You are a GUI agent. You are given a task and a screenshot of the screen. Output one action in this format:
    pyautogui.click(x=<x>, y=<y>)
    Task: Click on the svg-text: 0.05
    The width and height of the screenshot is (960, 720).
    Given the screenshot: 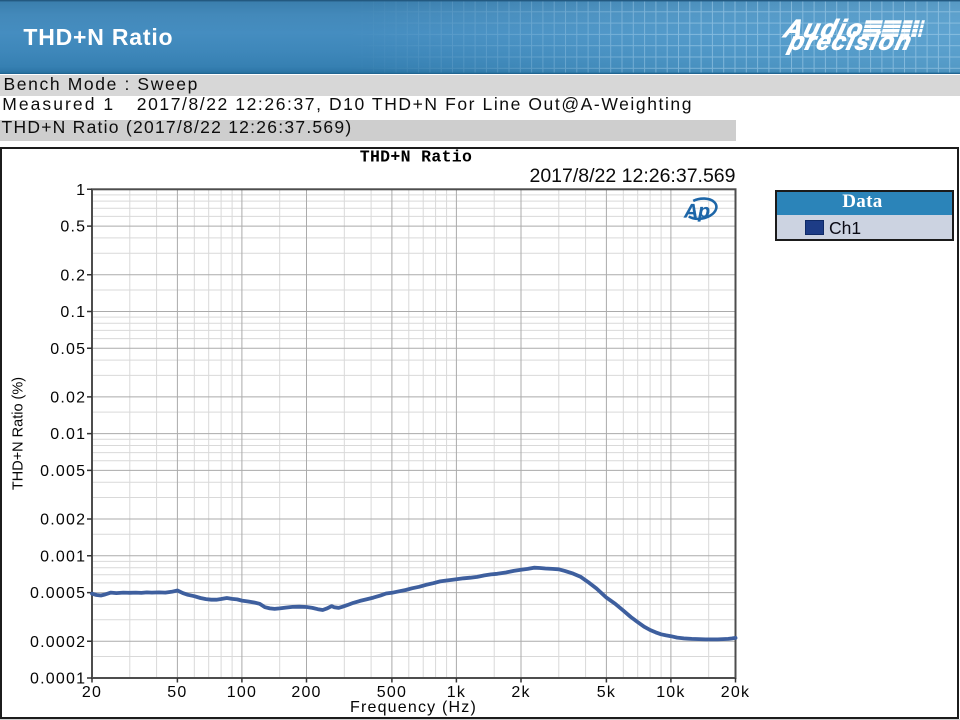 What is the action you would take?
    pyautogui.click(x=68, y=349)
    